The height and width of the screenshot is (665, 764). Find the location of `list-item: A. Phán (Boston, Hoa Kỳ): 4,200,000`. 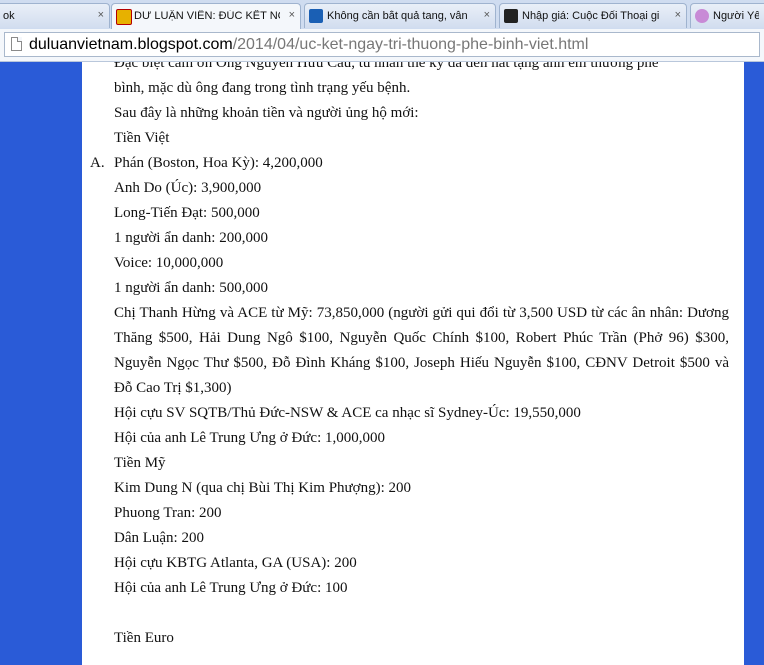

list-item: A. Phán (Boston, Hoa Kỳ): 4,200,000 is located at coordinates (409, 163).